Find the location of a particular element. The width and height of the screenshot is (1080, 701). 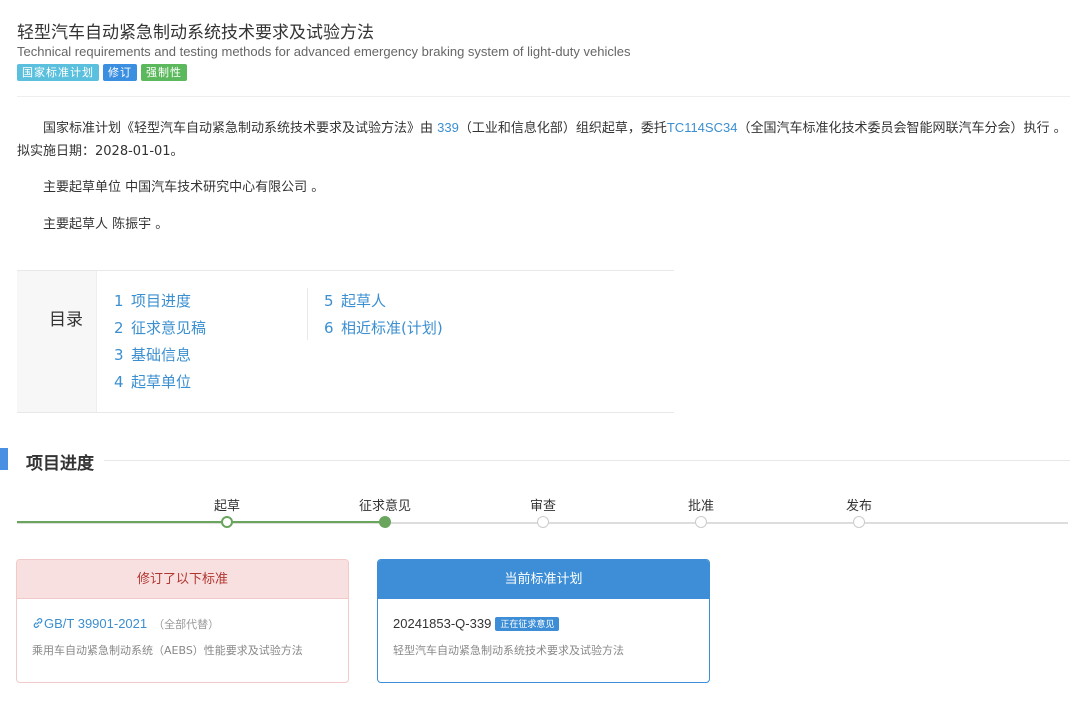

toc-label-box: 目录 is located at coordinates (57, 341).